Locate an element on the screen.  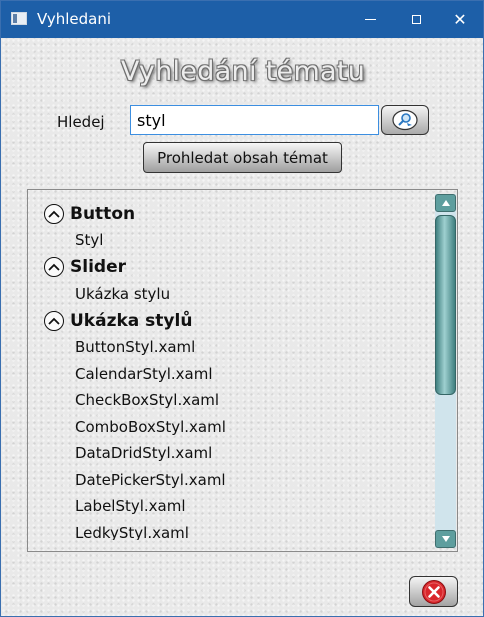
minimize-button is located at coordinates (370, 19).